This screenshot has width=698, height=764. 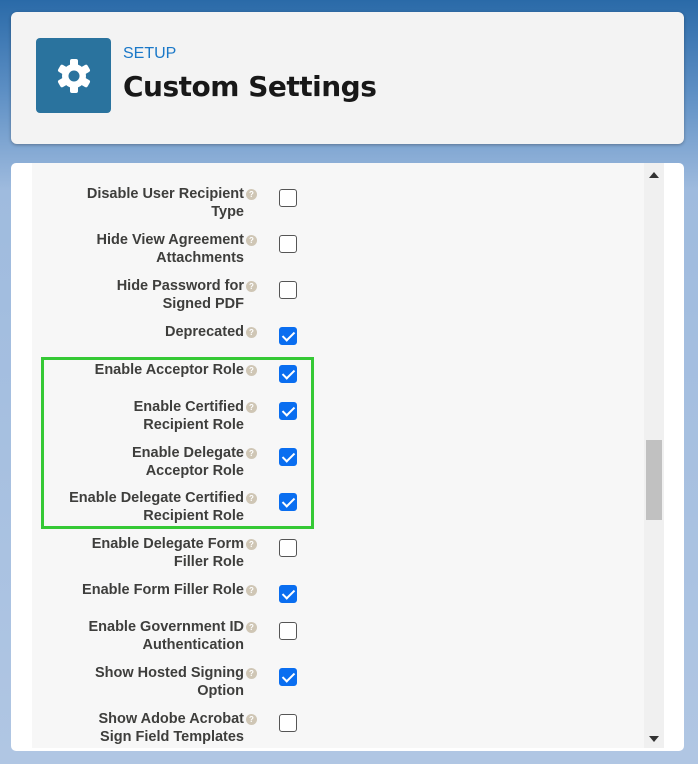 I want to click on scrollbar, so click(x=654, y=455).